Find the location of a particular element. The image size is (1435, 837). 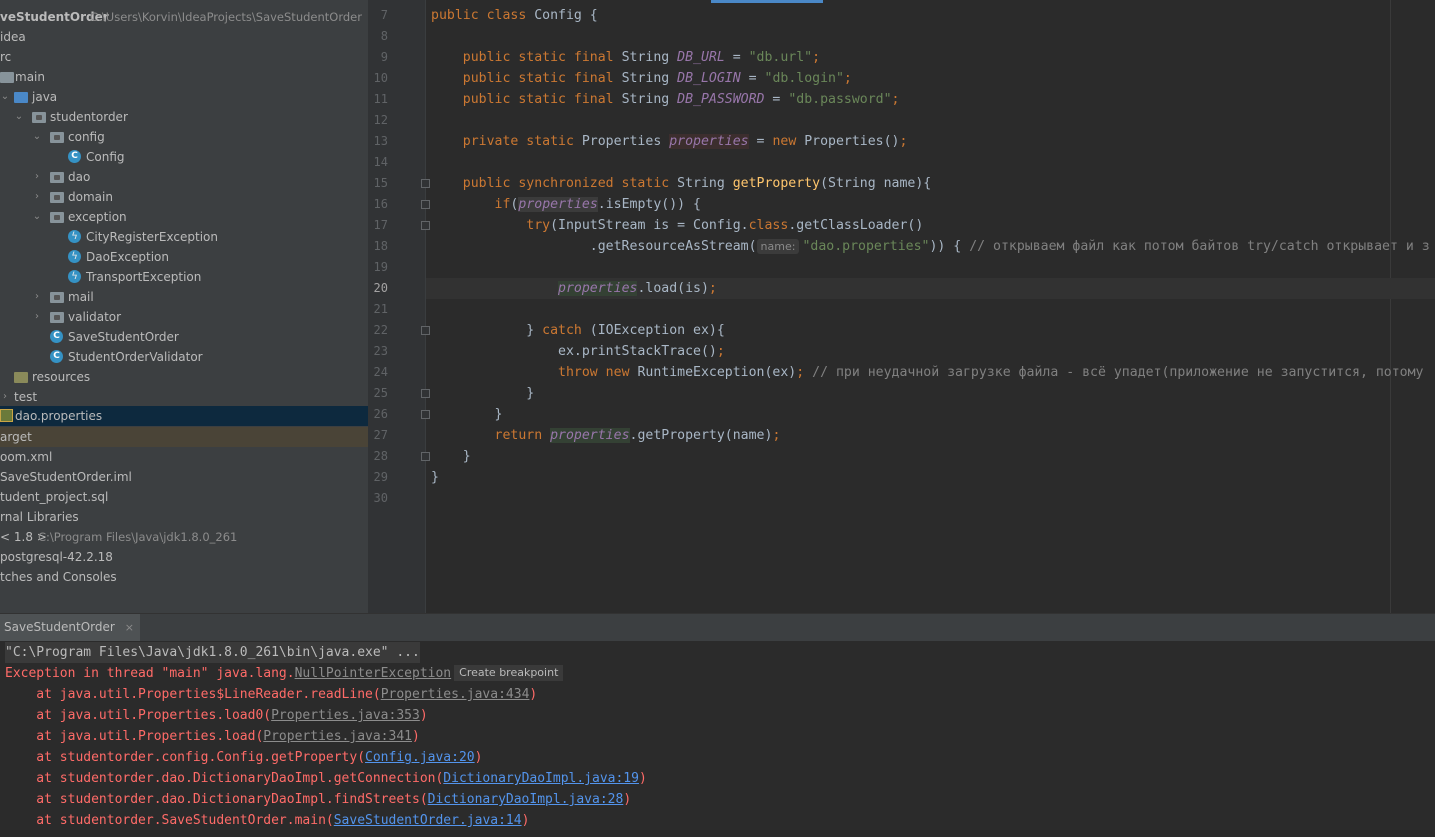

tree-item-transport-exception: ϟ TransportException is located at coordinates (184, 277).